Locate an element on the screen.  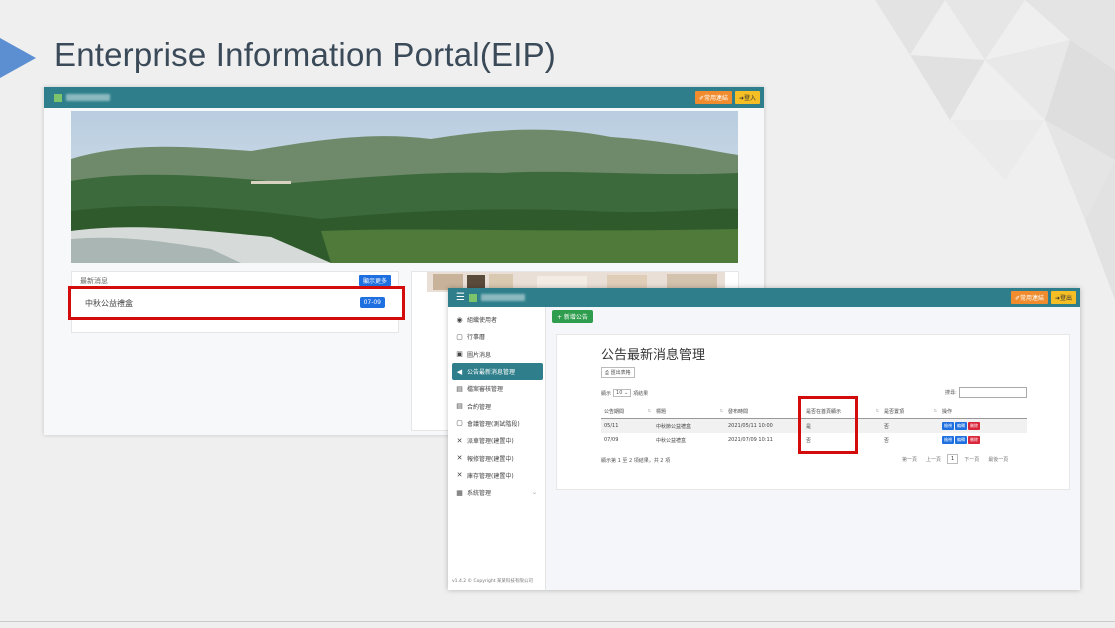
page-length-select: 10 ⌄ is located at coordinates (622, 393).